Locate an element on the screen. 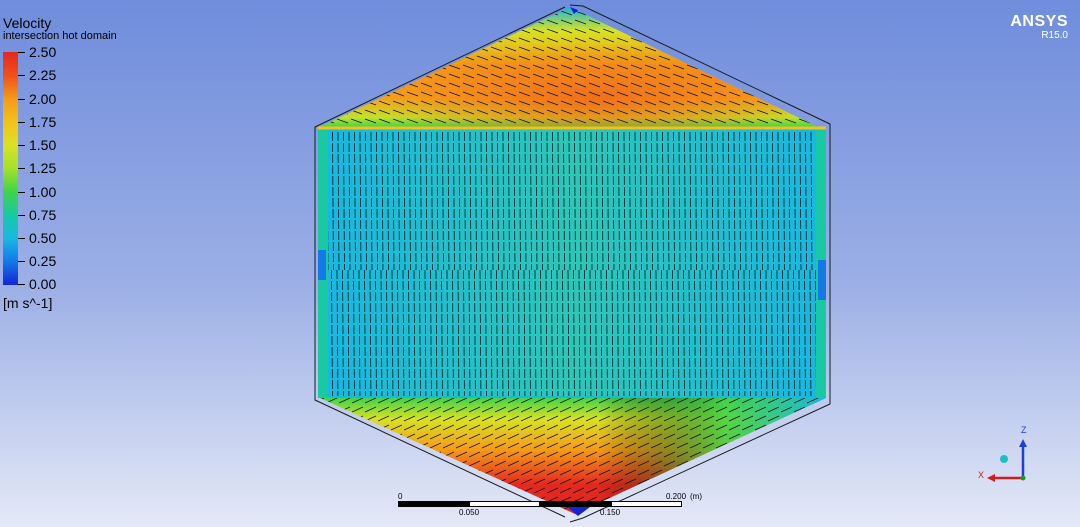 Image resolution: width=1080 pixels, height=527 pixels. triad-origin is located at coordinates (1023, 478).